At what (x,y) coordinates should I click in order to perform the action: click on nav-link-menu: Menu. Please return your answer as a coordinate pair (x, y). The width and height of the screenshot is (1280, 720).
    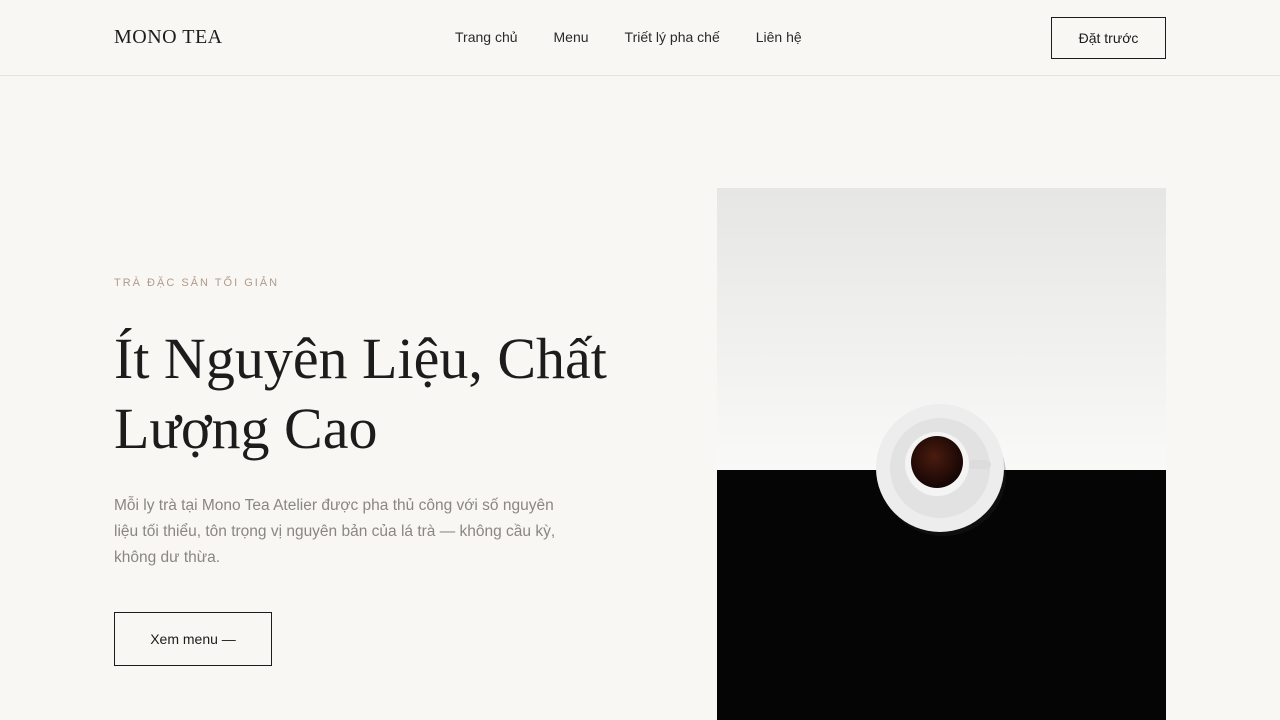
    Looking at the image, I should click on (571, 37).